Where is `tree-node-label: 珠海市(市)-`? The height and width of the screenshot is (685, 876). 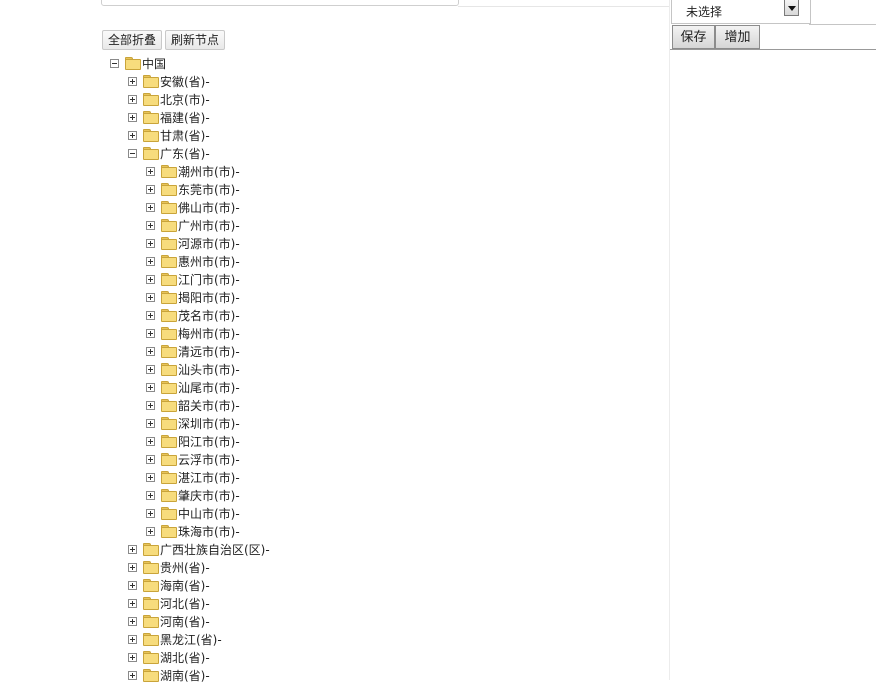 tree-node-label: 珠海市(市)- is located at coordinates (209, 532).